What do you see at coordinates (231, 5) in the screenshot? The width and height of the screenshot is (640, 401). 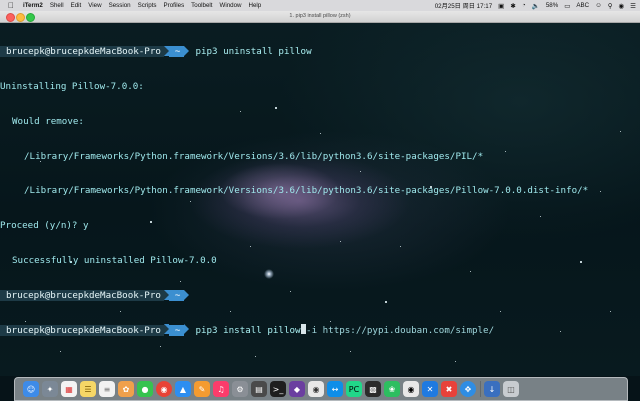 I see `menu-window: Window` at bounding box center [231, 5].